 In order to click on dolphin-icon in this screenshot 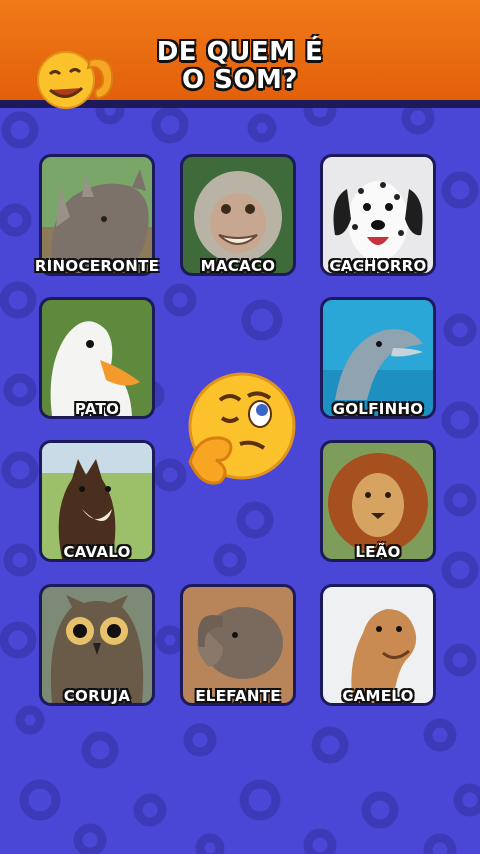, I will do `click(378, 358)`.